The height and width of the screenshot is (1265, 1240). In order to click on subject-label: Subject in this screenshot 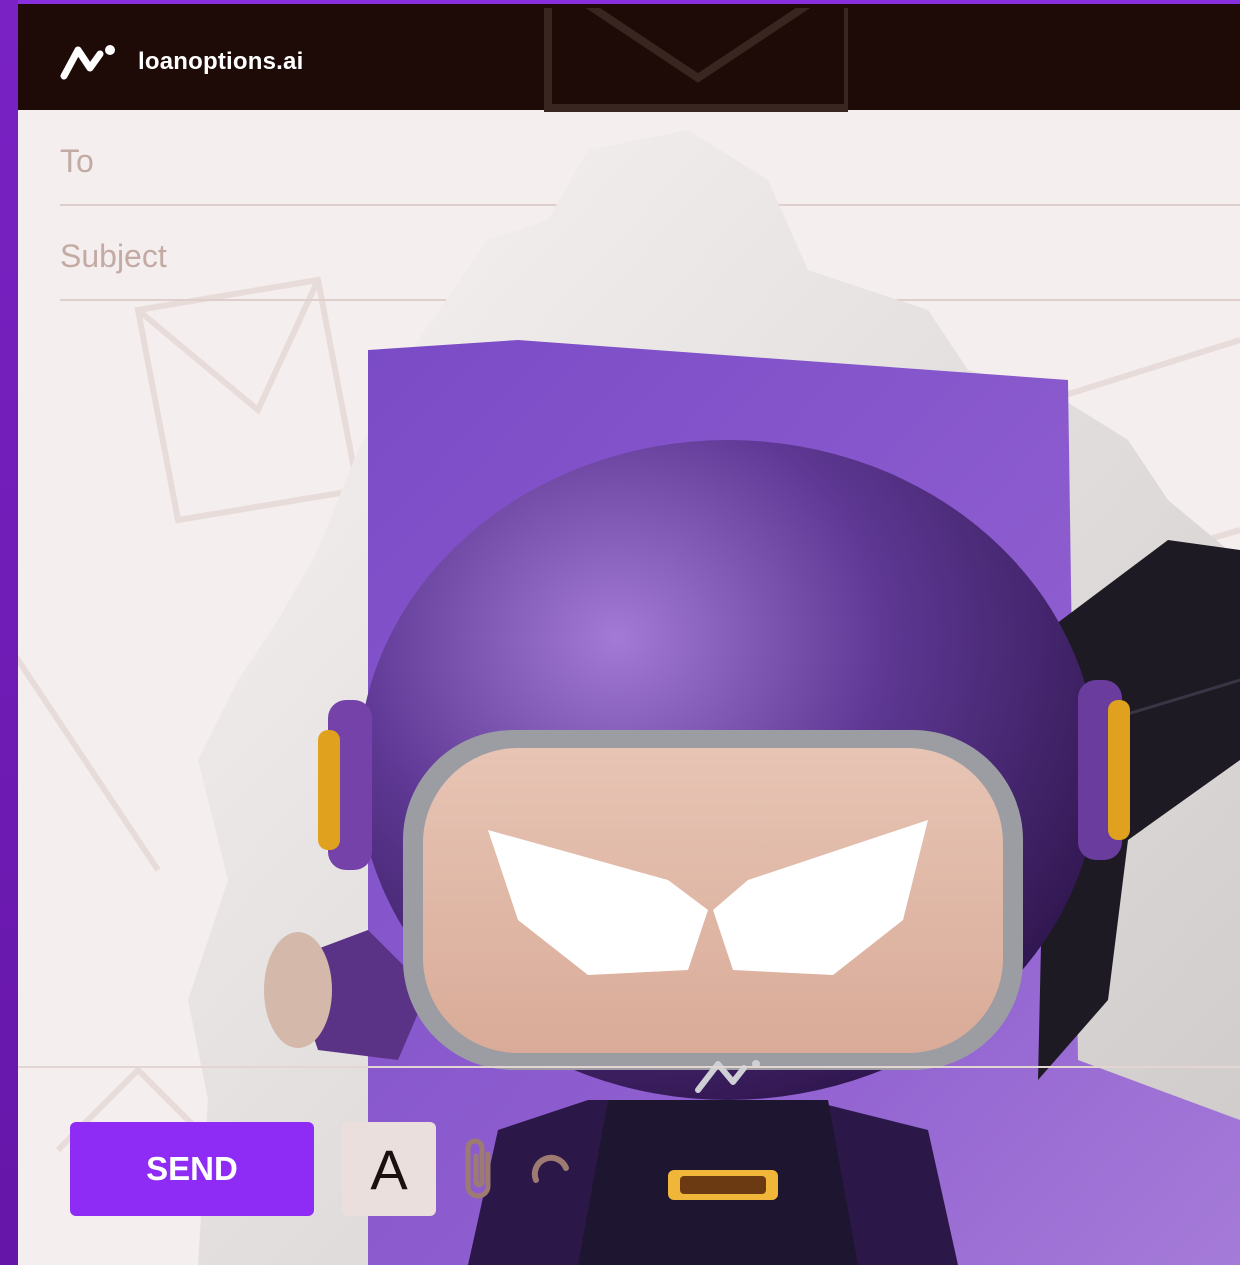, I will do `click(113, 256)`.